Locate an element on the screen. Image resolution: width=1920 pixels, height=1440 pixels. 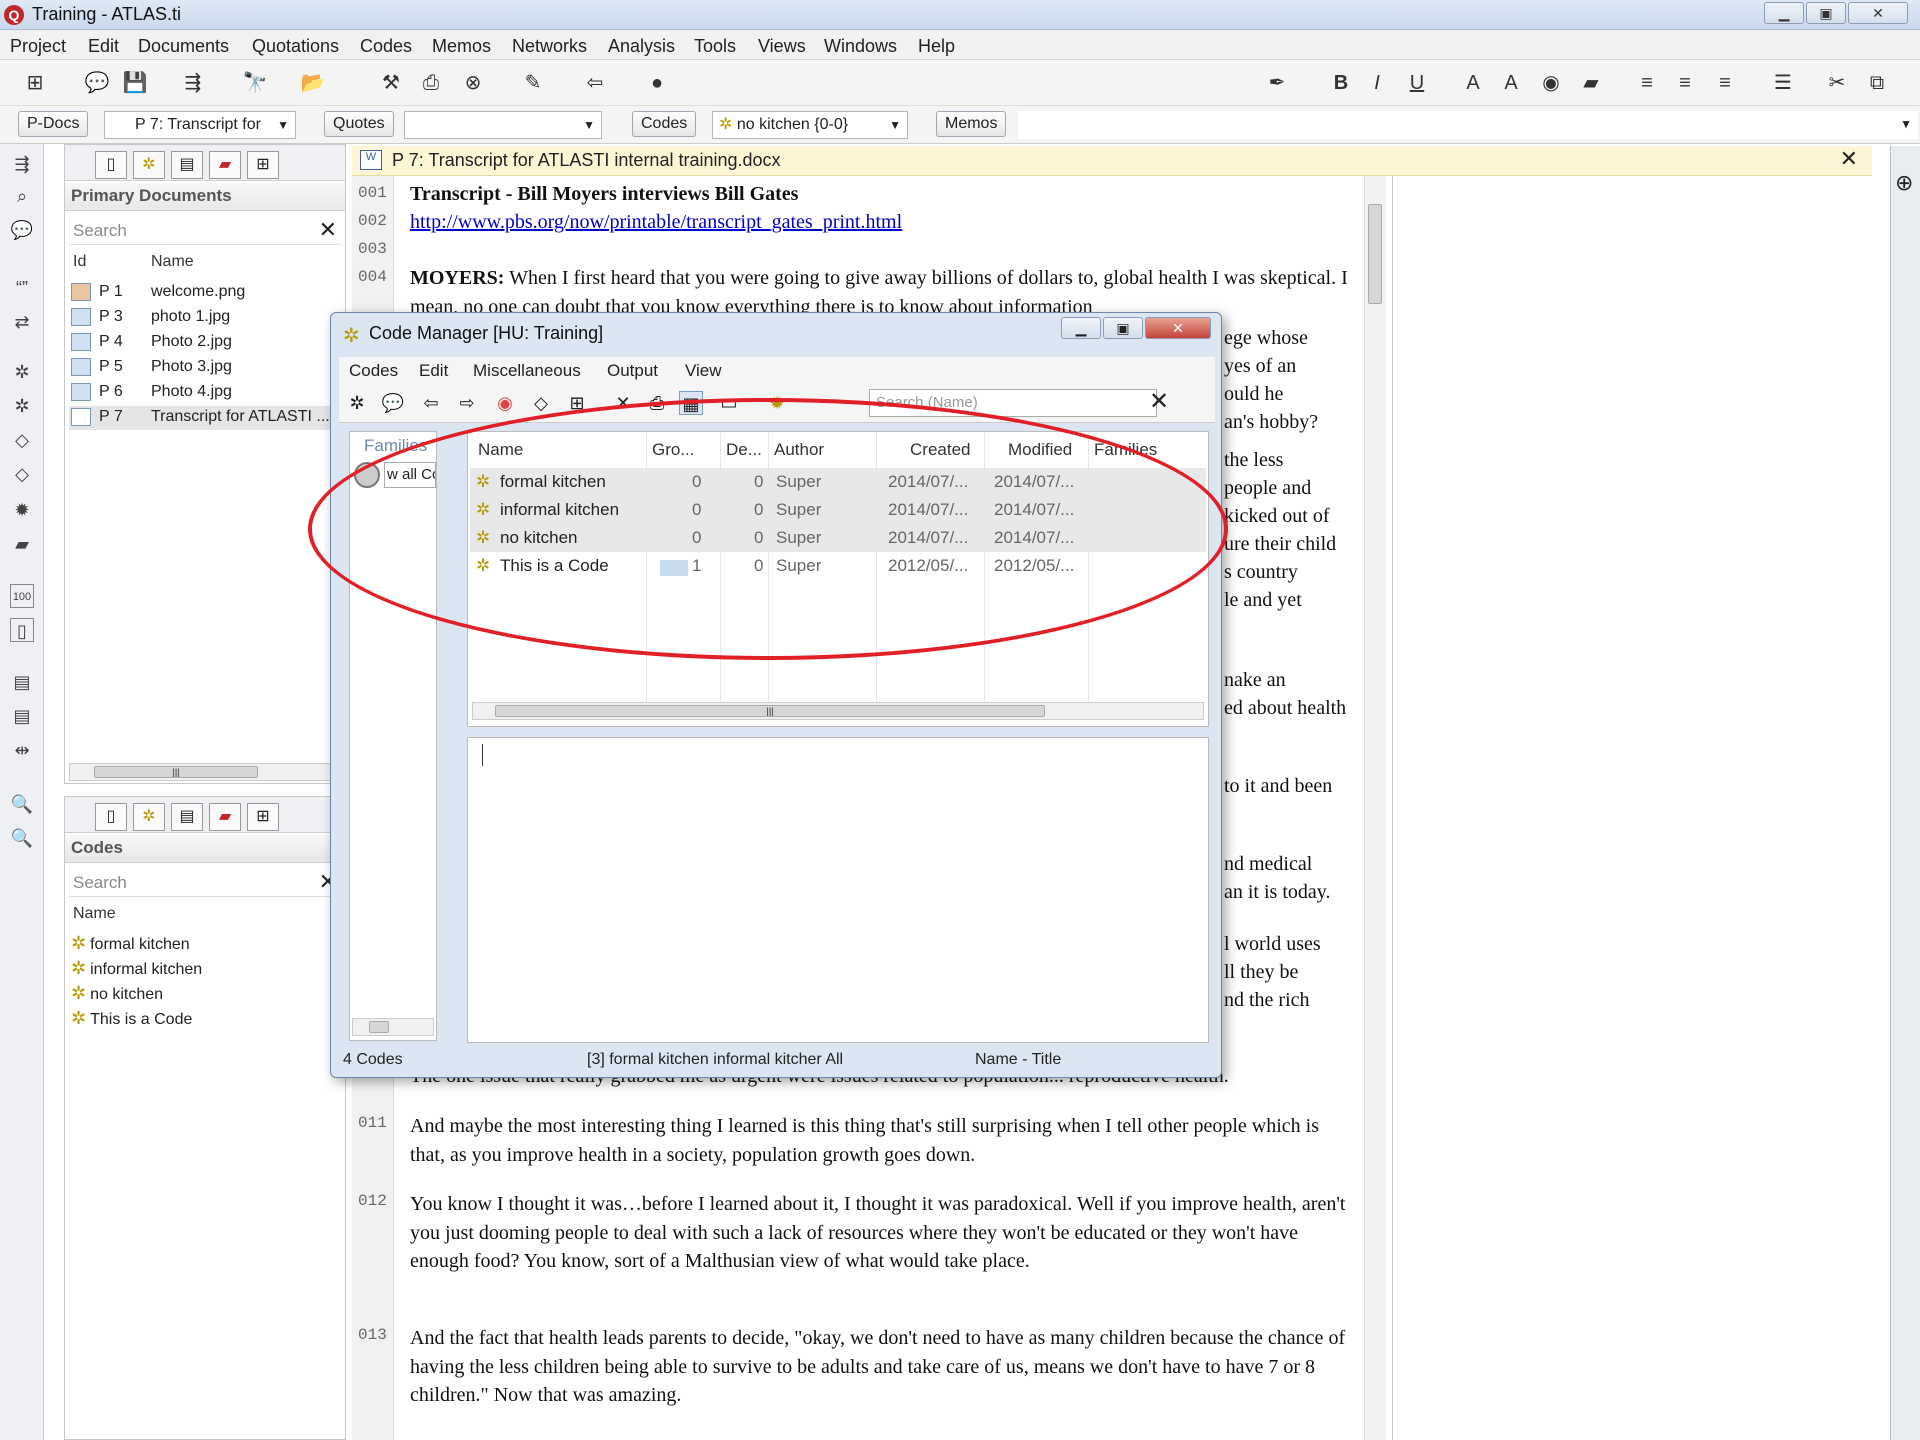
view-list-icon: ▭ is located at coordinates (729, 403).